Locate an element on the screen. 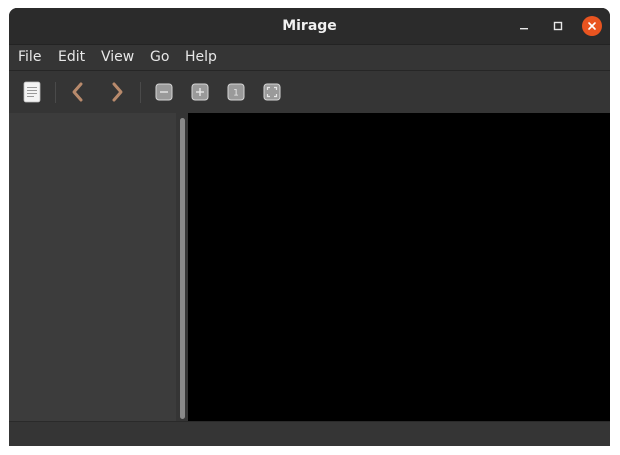  svg-text: 1 is located at coordinates (236, 94).